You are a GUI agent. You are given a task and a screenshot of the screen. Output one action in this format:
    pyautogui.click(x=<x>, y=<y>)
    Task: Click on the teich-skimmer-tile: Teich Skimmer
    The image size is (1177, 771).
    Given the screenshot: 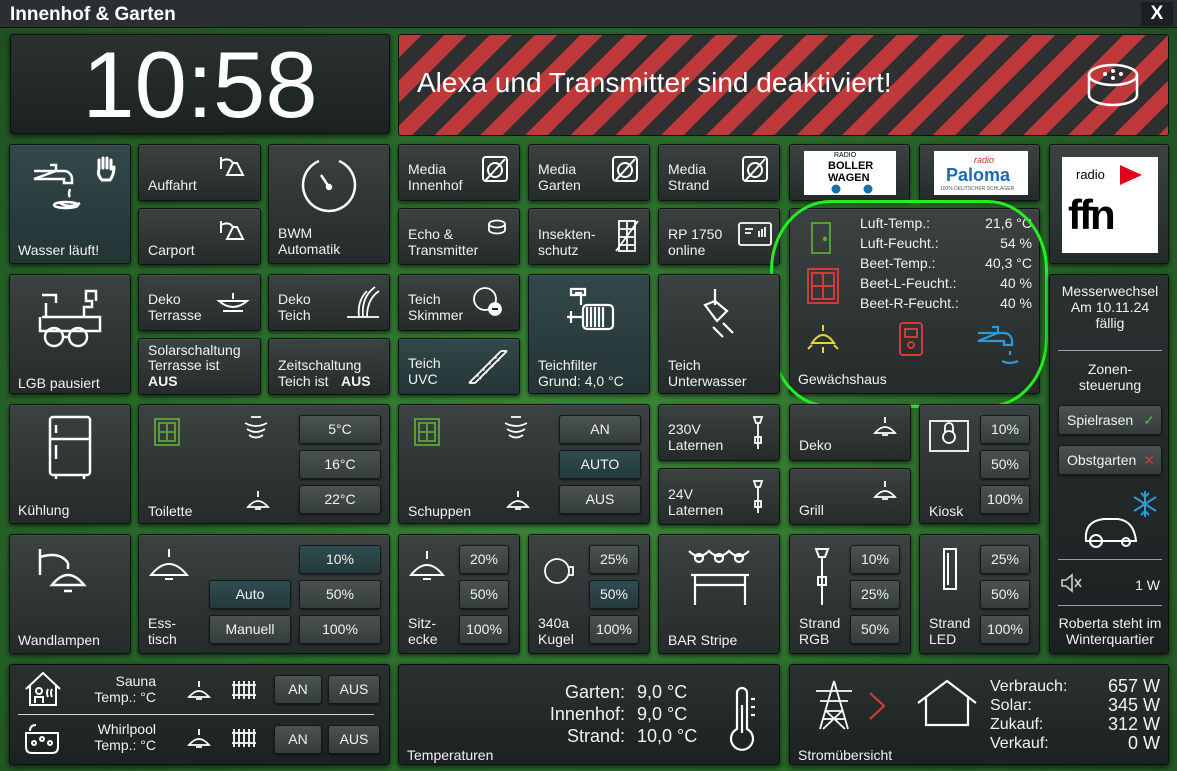 What is the action you would take?
    pyautogui.click(x=459, y=302)
    